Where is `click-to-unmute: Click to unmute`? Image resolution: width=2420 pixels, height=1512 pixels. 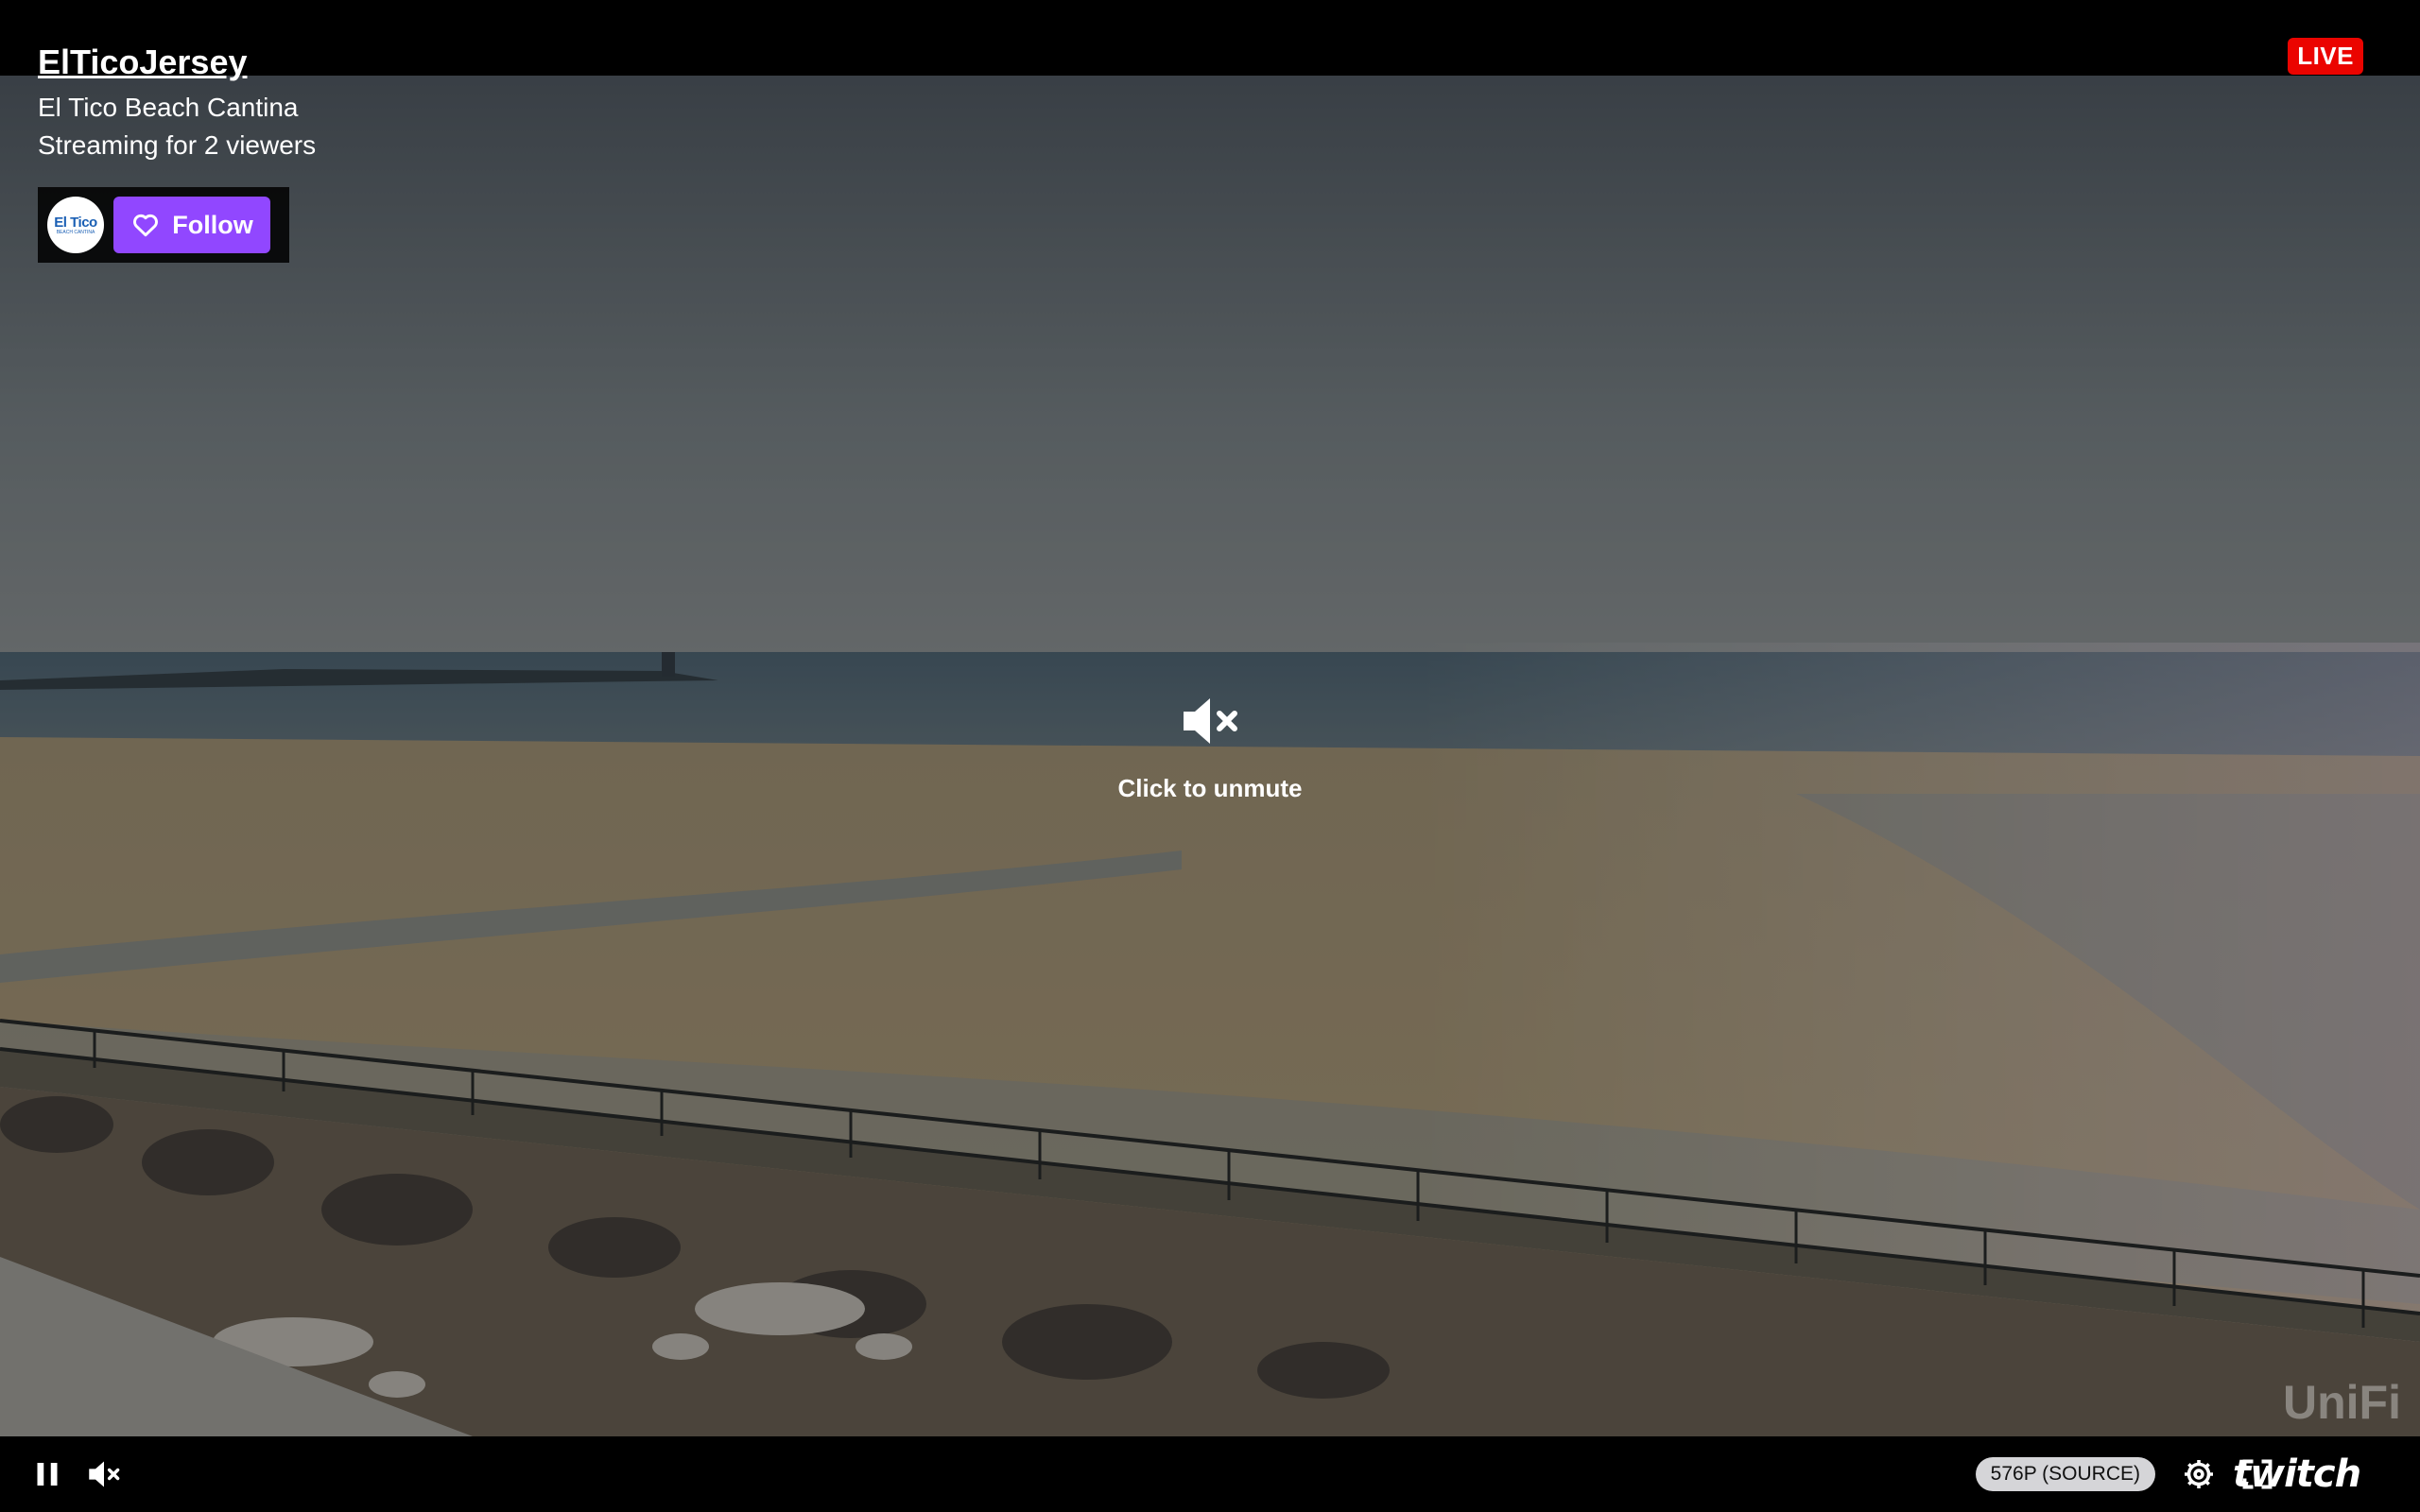 click-to-unmute: Click to unmute is located at coordinates (1210, 749).